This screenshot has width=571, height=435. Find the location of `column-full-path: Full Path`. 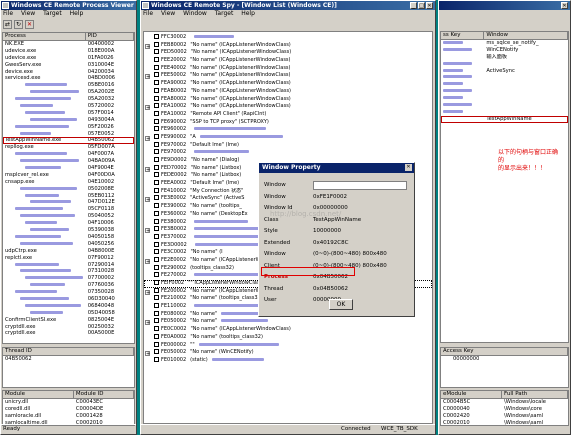

column-full-path: Full Path is located at coordinates (535, 394).